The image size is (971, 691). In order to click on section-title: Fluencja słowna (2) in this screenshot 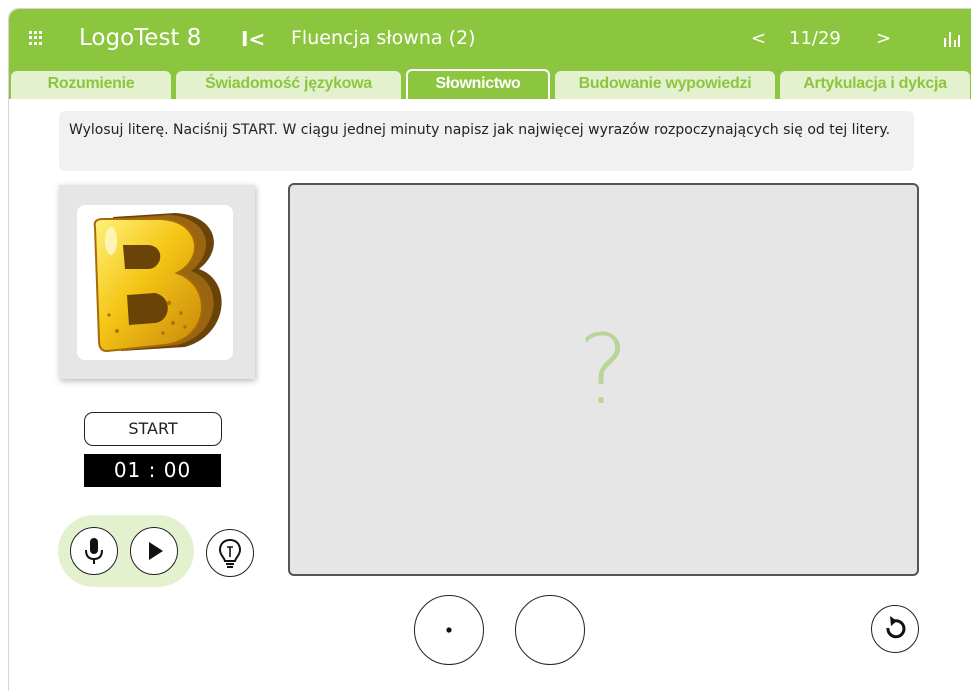, I will do `click(383, 38)`.